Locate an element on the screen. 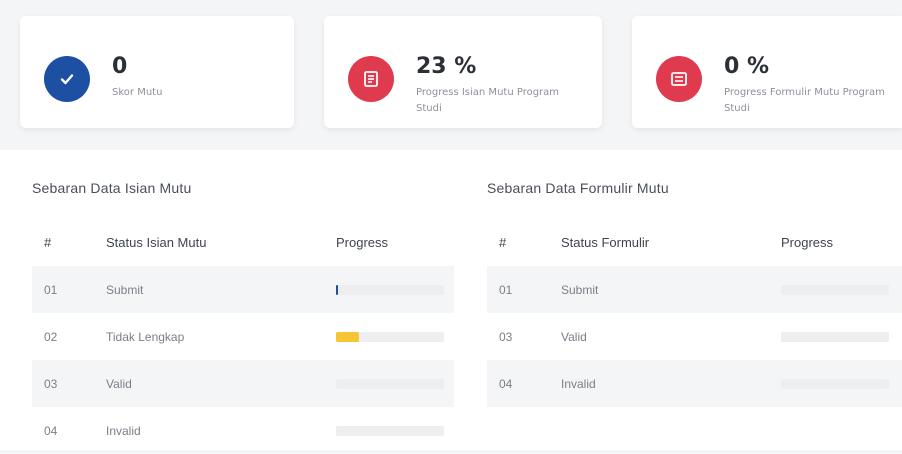  stat-value: 23 % is located at coordinates (446, 66).